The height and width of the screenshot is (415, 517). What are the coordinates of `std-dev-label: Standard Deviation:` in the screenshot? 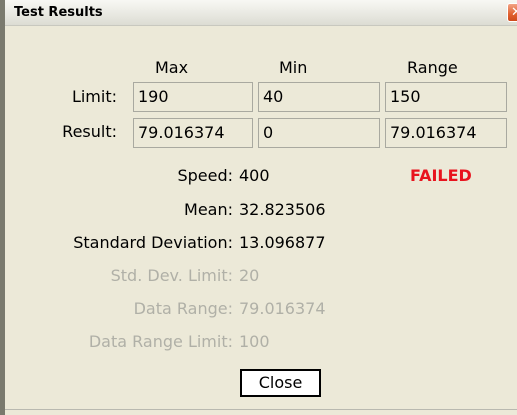 It's located at (153, 242).